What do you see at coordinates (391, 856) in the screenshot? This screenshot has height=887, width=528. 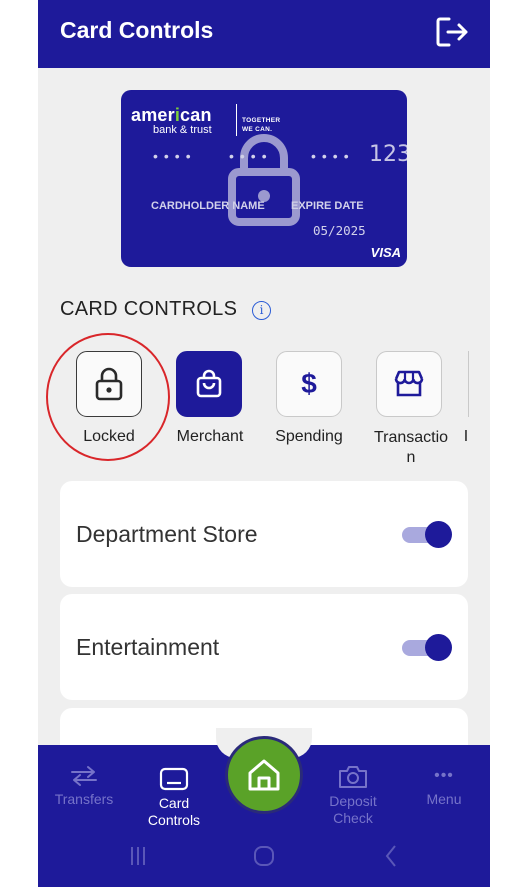 I see `back-icon` at bounding box center [391, 856].